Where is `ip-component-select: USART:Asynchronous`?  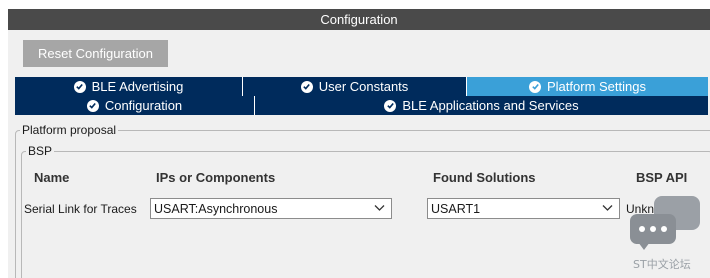 ip-component-select: USART:Asynchronous is located at coordinates (271, 208).